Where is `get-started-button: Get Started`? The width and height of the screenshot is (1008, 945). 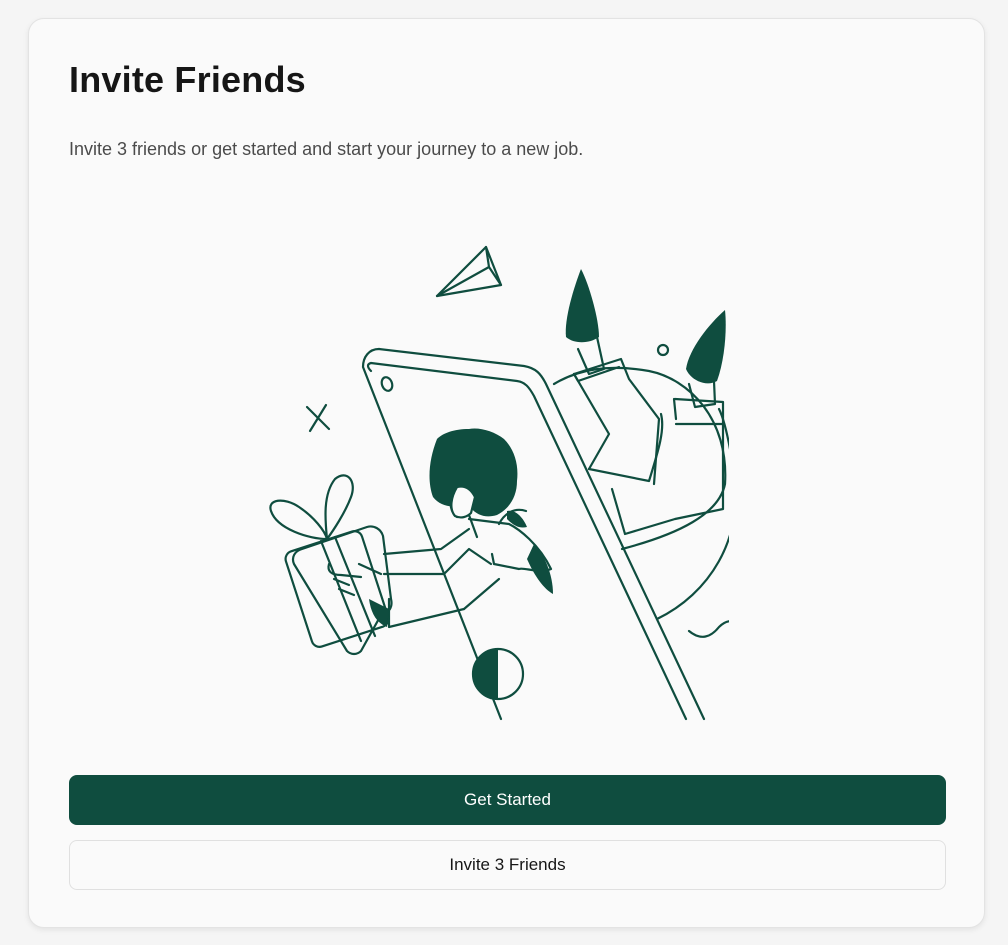 get-started-button: Get Started is located at coordinates (507, 800).